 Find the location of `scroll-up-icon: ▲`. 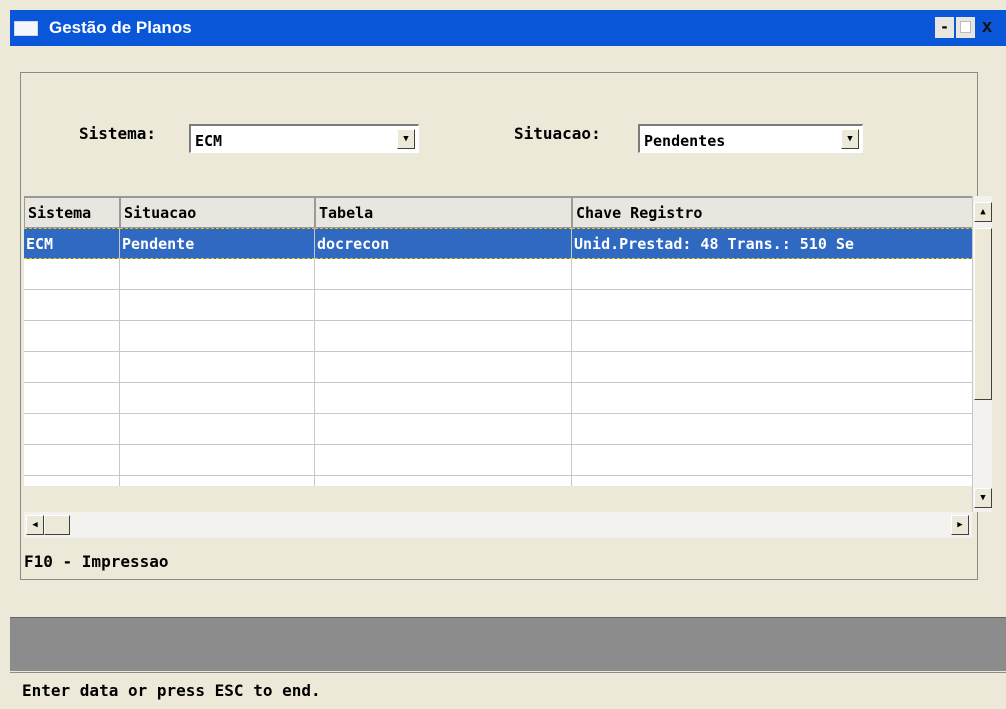

scroll-up-icon: ▲ is located at coordinates (983, 212).